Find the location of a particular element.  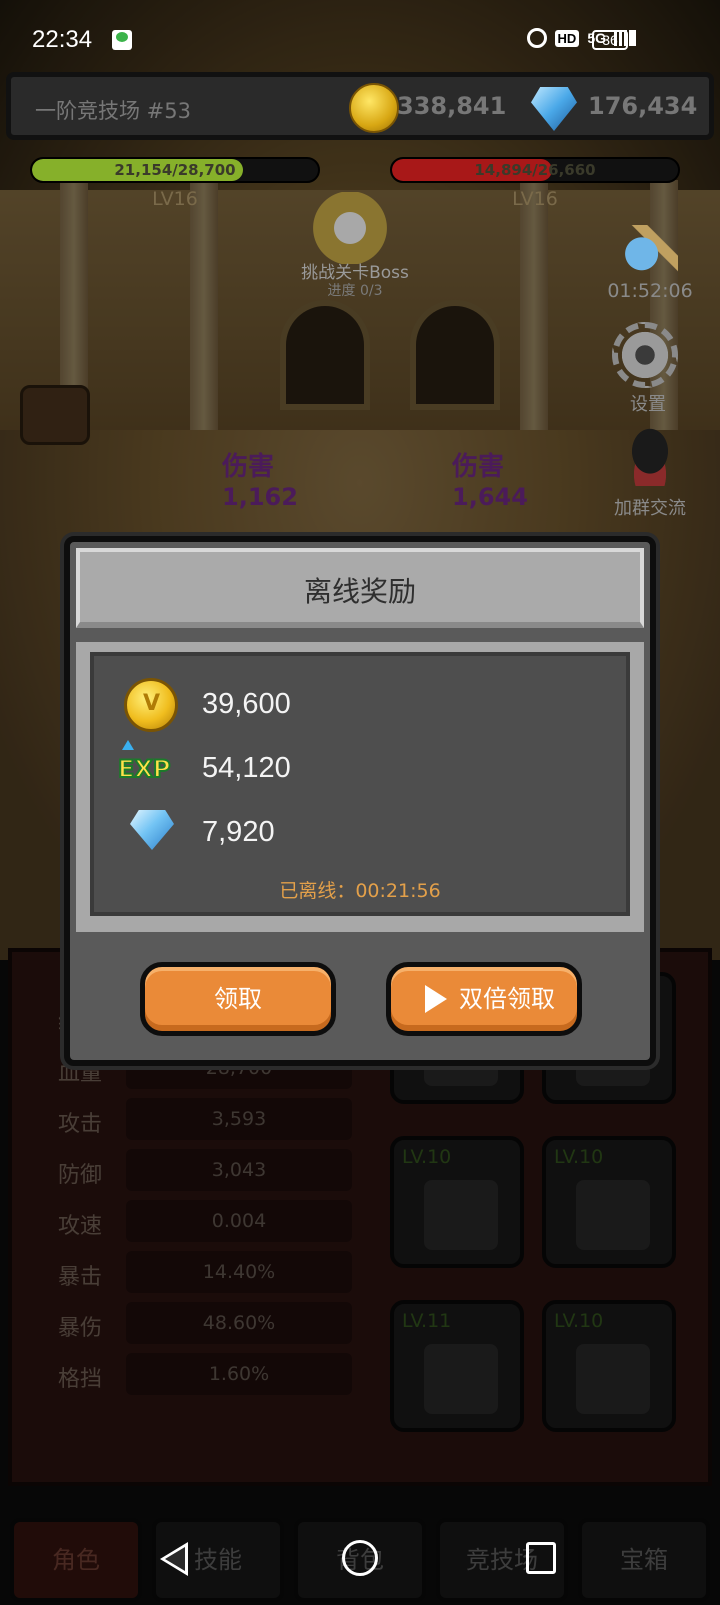

recent-apps-icon is located at coordinates (541, 1558).